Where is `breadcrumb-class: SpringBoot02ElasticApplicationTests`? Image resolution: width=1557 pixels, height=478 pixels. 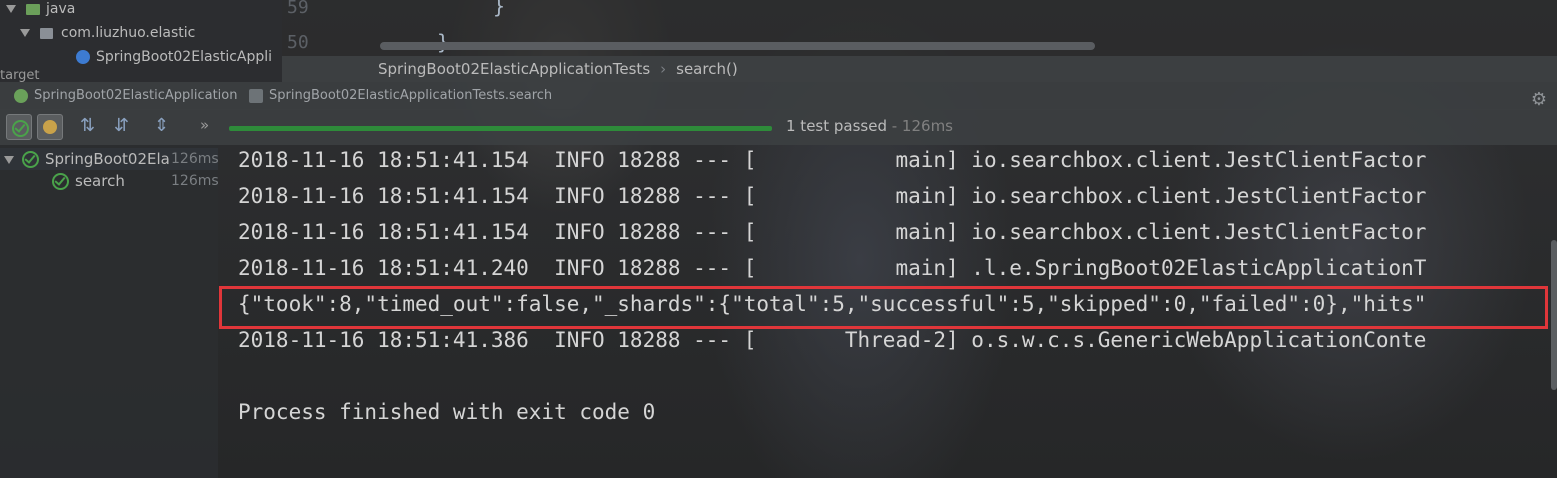
breadcrumb-class: SpringBoot02ElasticApplicationTests is located at coordinates (514, 69).